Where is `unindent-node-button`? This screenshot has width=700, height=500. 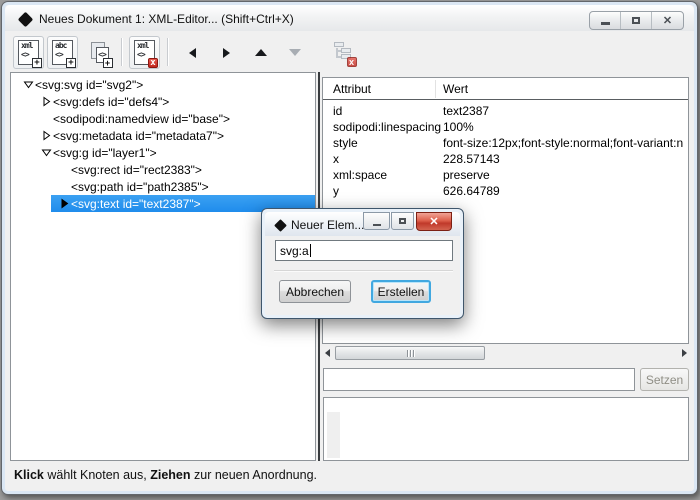
unindent-node-button is located at coordinates (192, 52).